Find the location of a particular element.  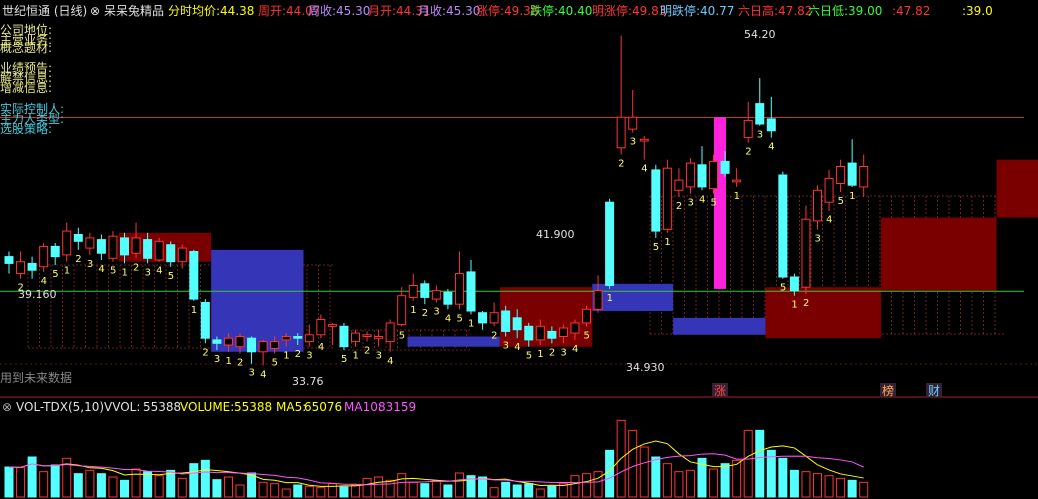

ma5-value: 65076 is located at coordinates (323, 407).